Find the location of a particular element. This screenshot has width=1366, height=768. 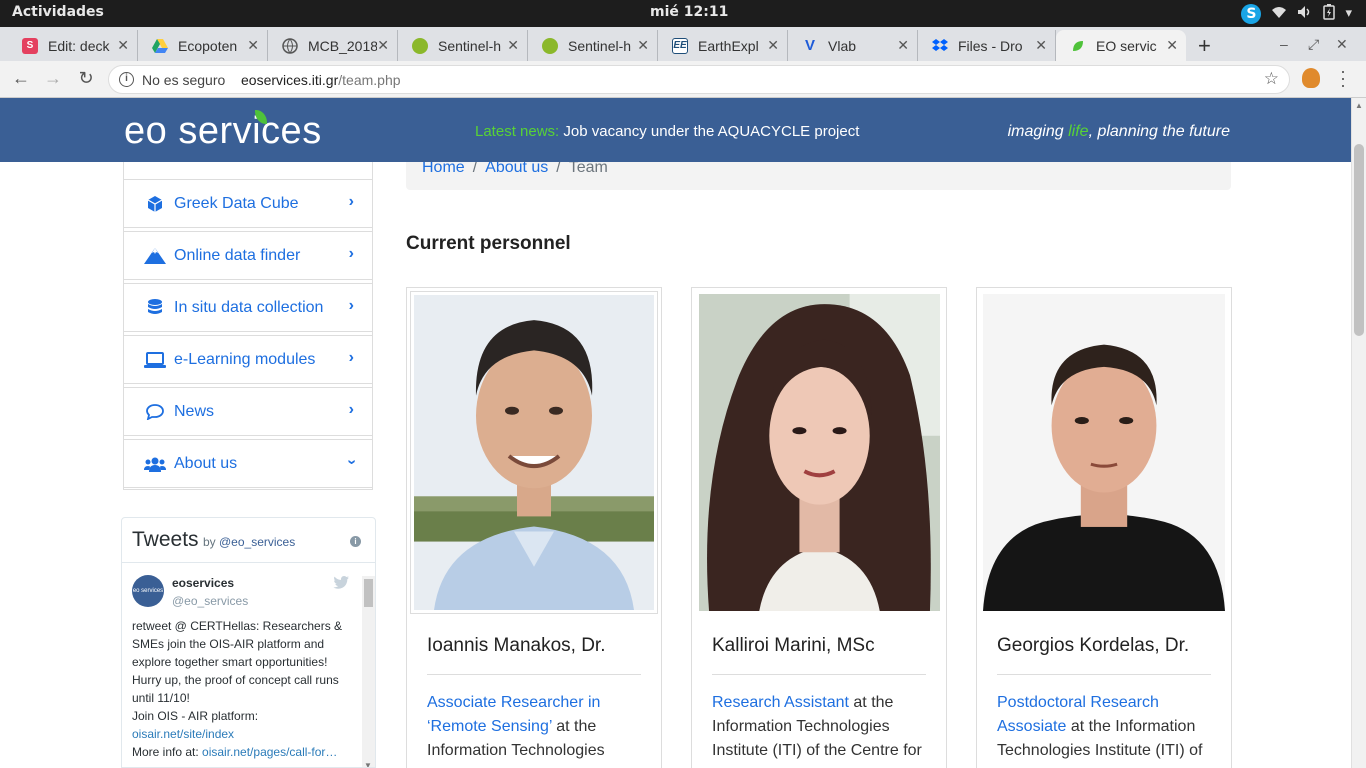

news-text: Job vacancy under the AQUACYCLE project is located at coordinates (709, 131).